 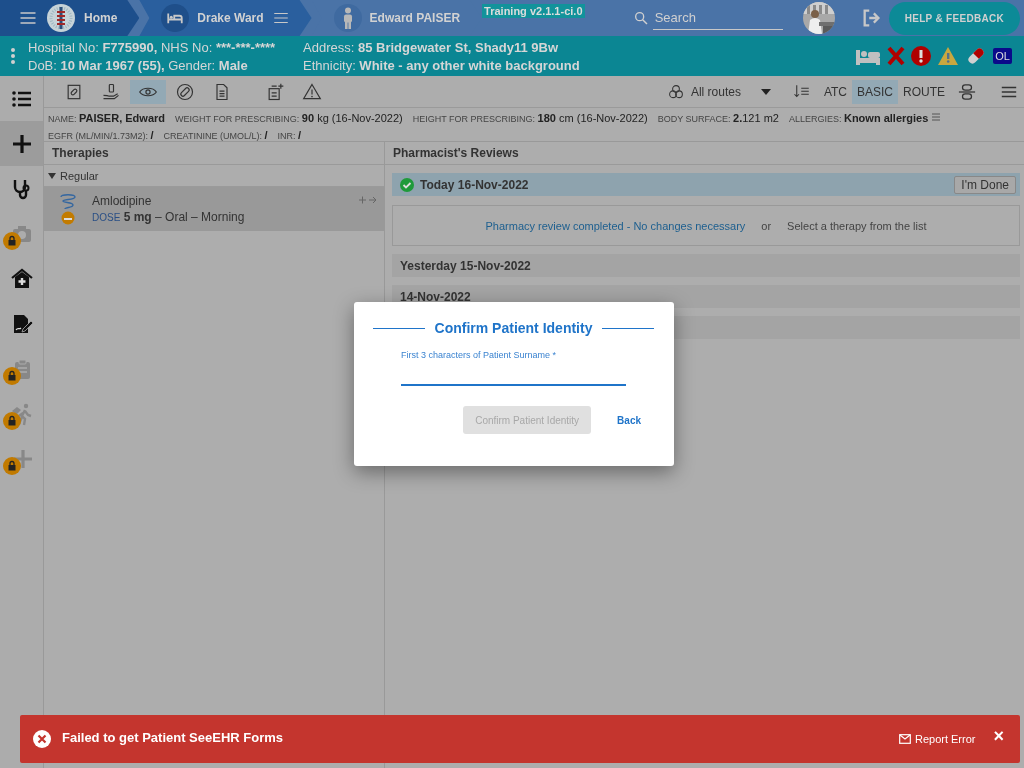 I want to click on alert-badge: OL, so click(x=1002, y=56).